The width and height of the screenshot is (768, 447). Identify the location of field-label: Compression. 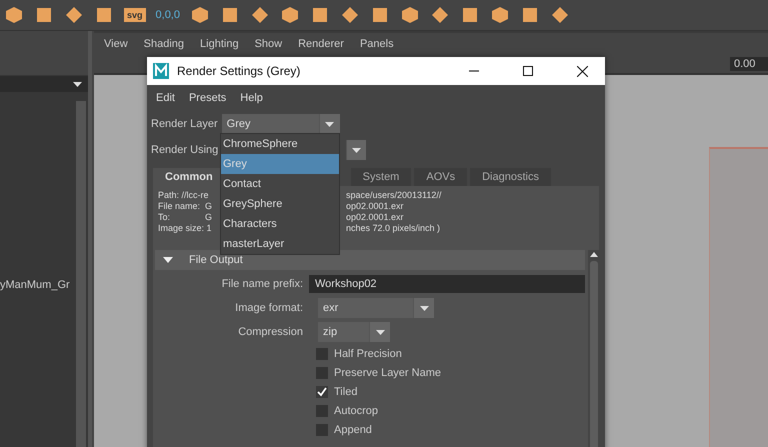
(270, 332).